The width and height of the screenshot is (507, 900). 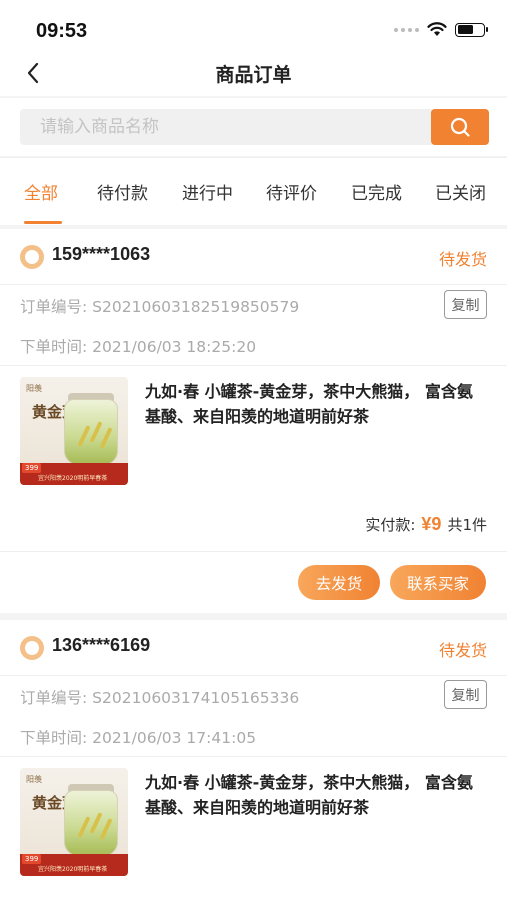 What do you see at coordinates (174, 738) in the screenshot?
I see `order-time-value: 2021/06/03 17:41:05` at bounding box center [174, 738].